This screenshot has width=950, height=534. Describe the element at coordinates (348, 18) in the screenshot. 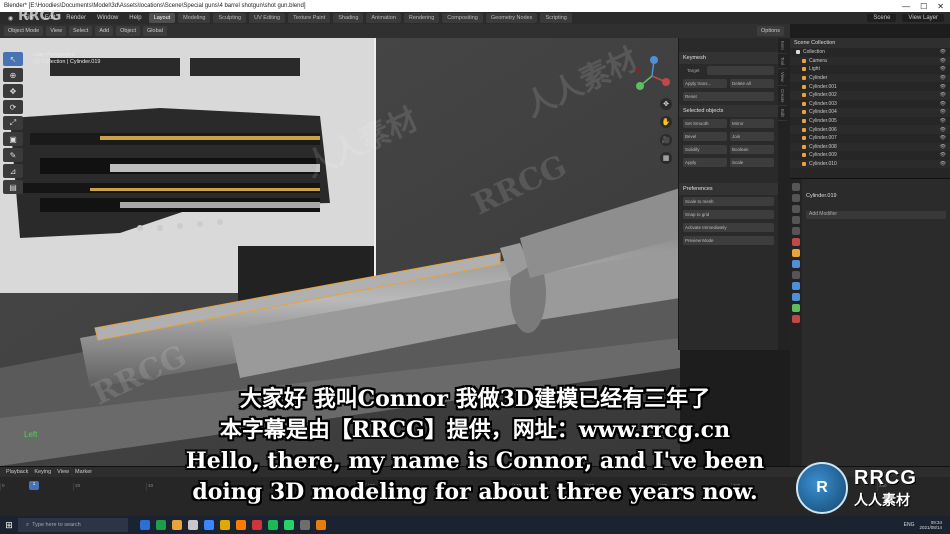

I see `workspace-tab-shading: Shading` at that location.